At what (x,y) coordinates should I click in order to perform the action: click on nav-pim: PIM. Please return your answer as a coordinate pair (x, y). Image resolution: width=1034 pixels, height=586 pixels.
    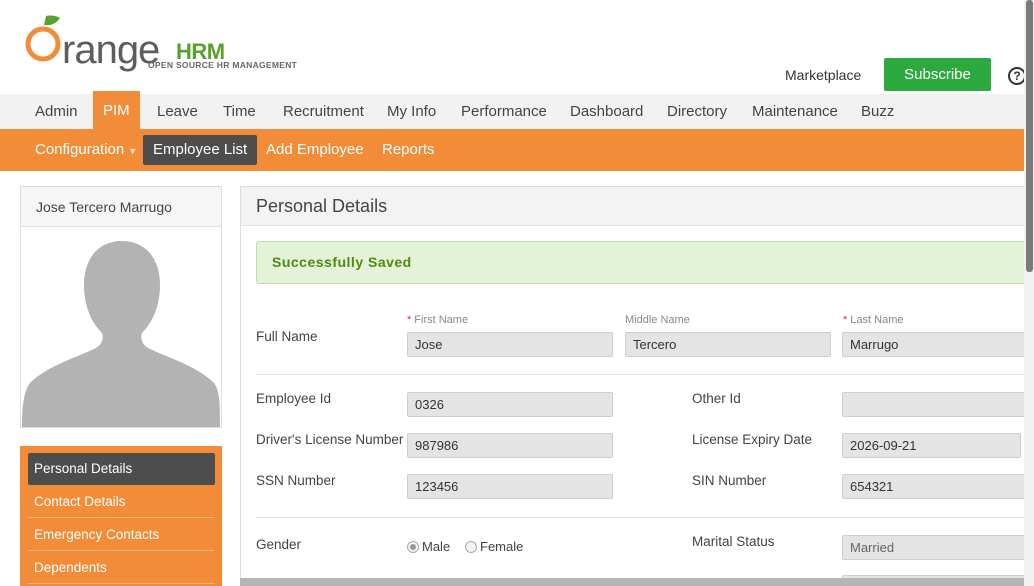
    Looking at the image, I should click on (116, 110).